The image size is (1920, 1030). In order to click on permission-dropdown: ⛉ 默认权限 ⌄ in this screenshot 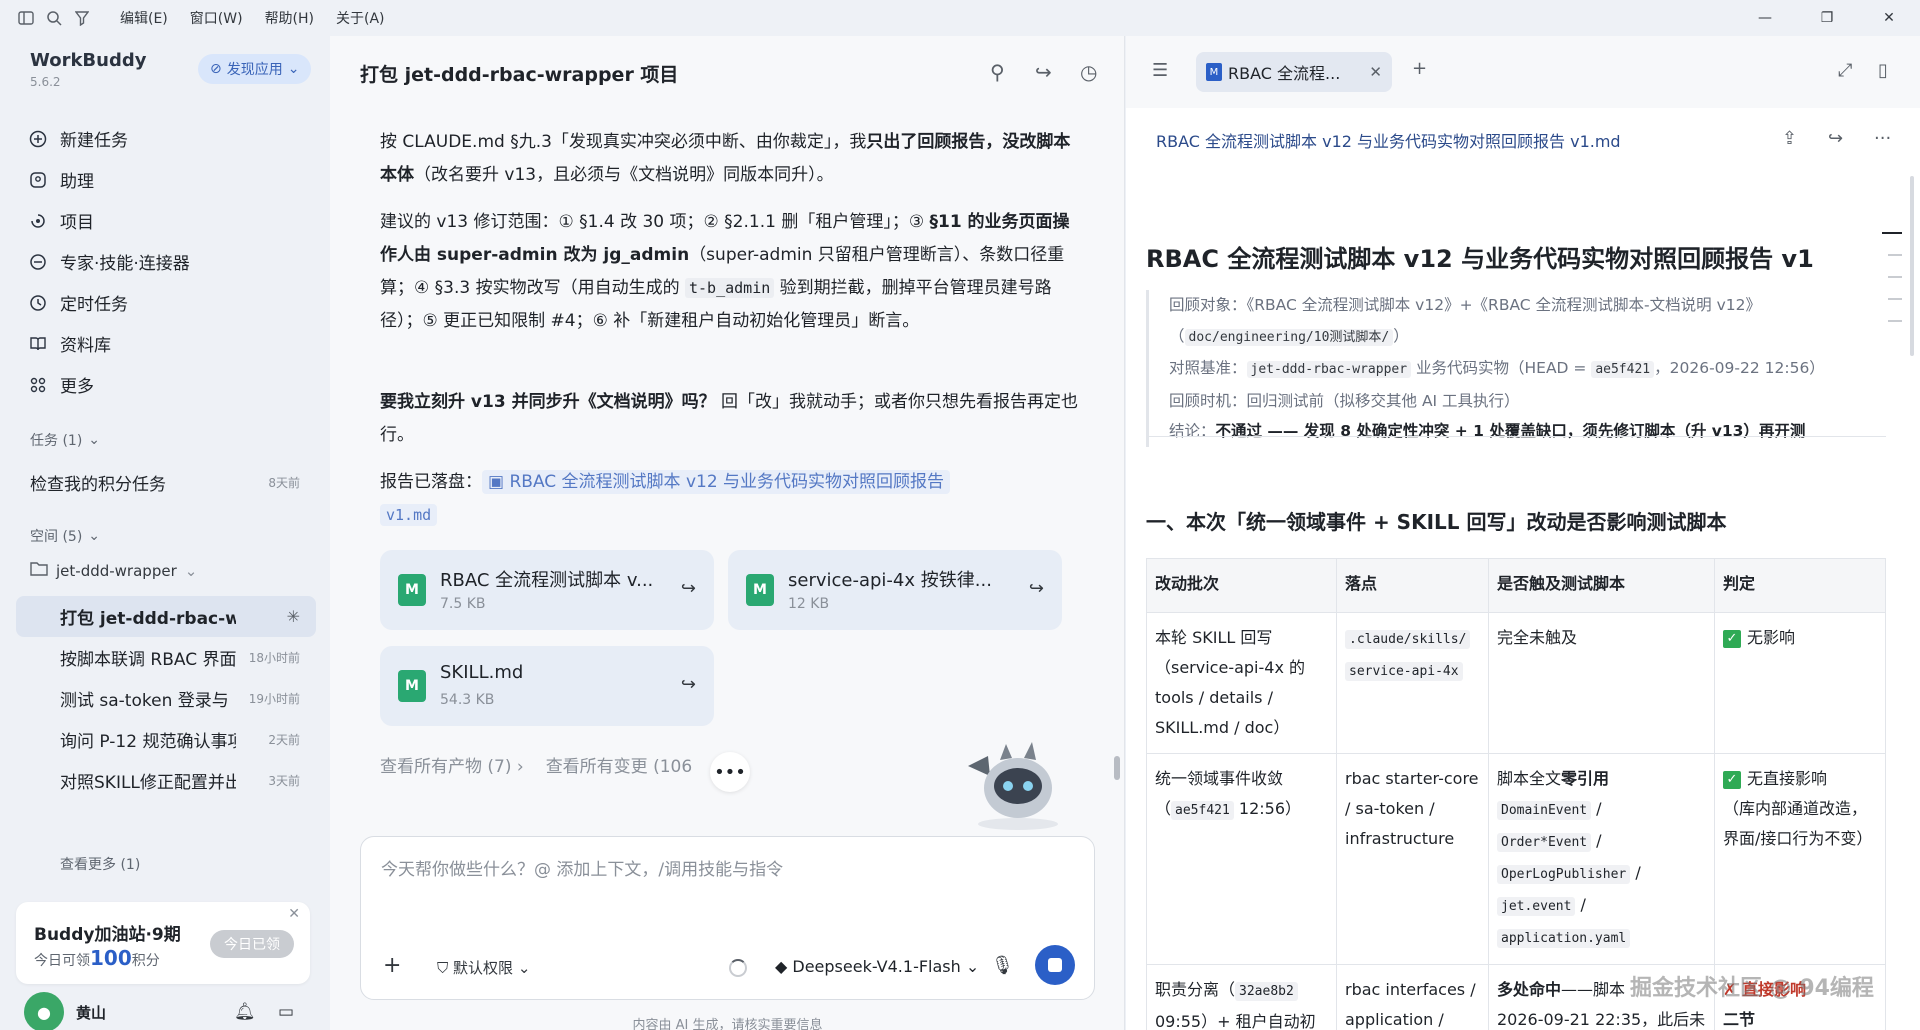, I will do `click(483, 967)`.